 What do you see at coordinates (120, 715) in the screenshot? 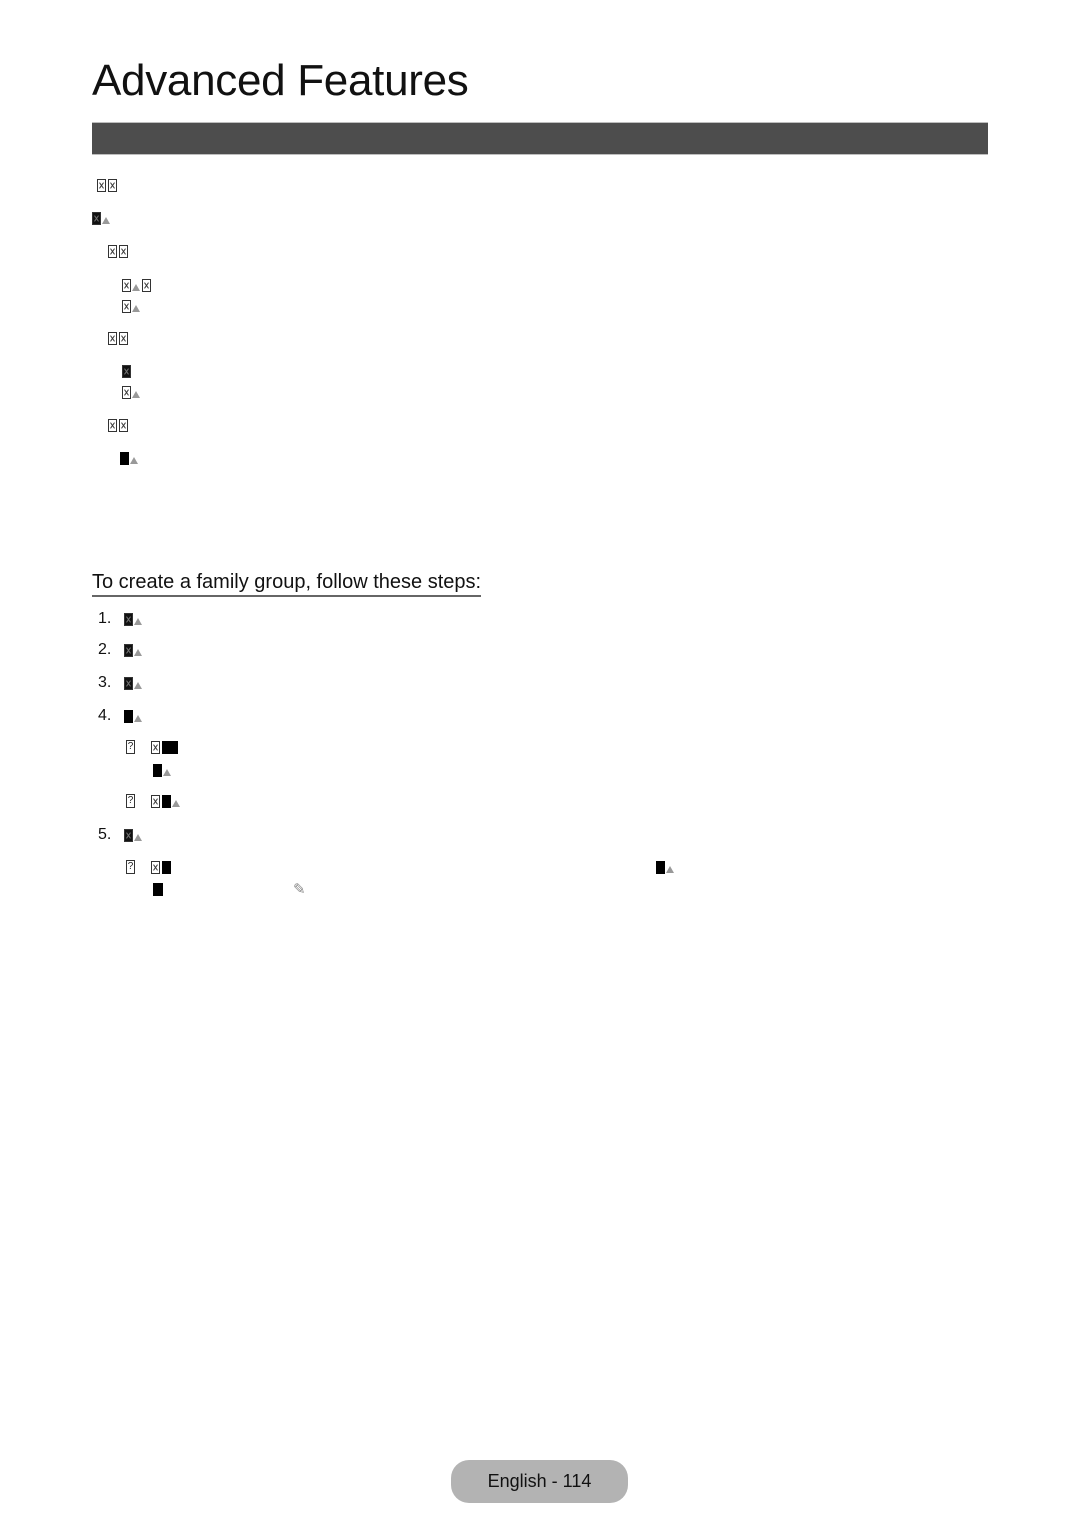
I see `step-item: 4.` at bounding box center [120, 715].